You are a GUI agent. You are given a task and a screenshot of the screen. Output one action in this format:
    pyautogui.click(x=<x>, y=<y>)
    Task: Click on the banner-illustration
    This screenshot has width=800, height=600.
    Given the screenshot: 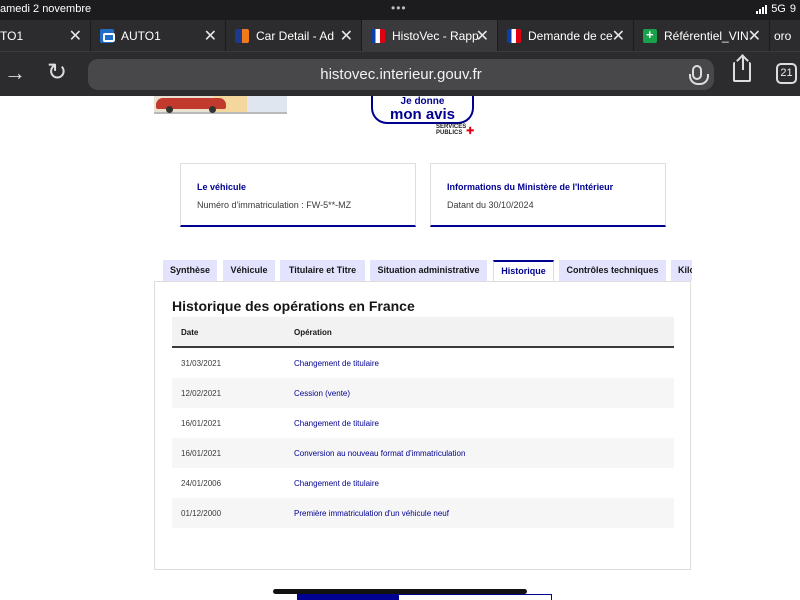 What is the action you would take?
    pyautogui.click(x=220, y=105)
    